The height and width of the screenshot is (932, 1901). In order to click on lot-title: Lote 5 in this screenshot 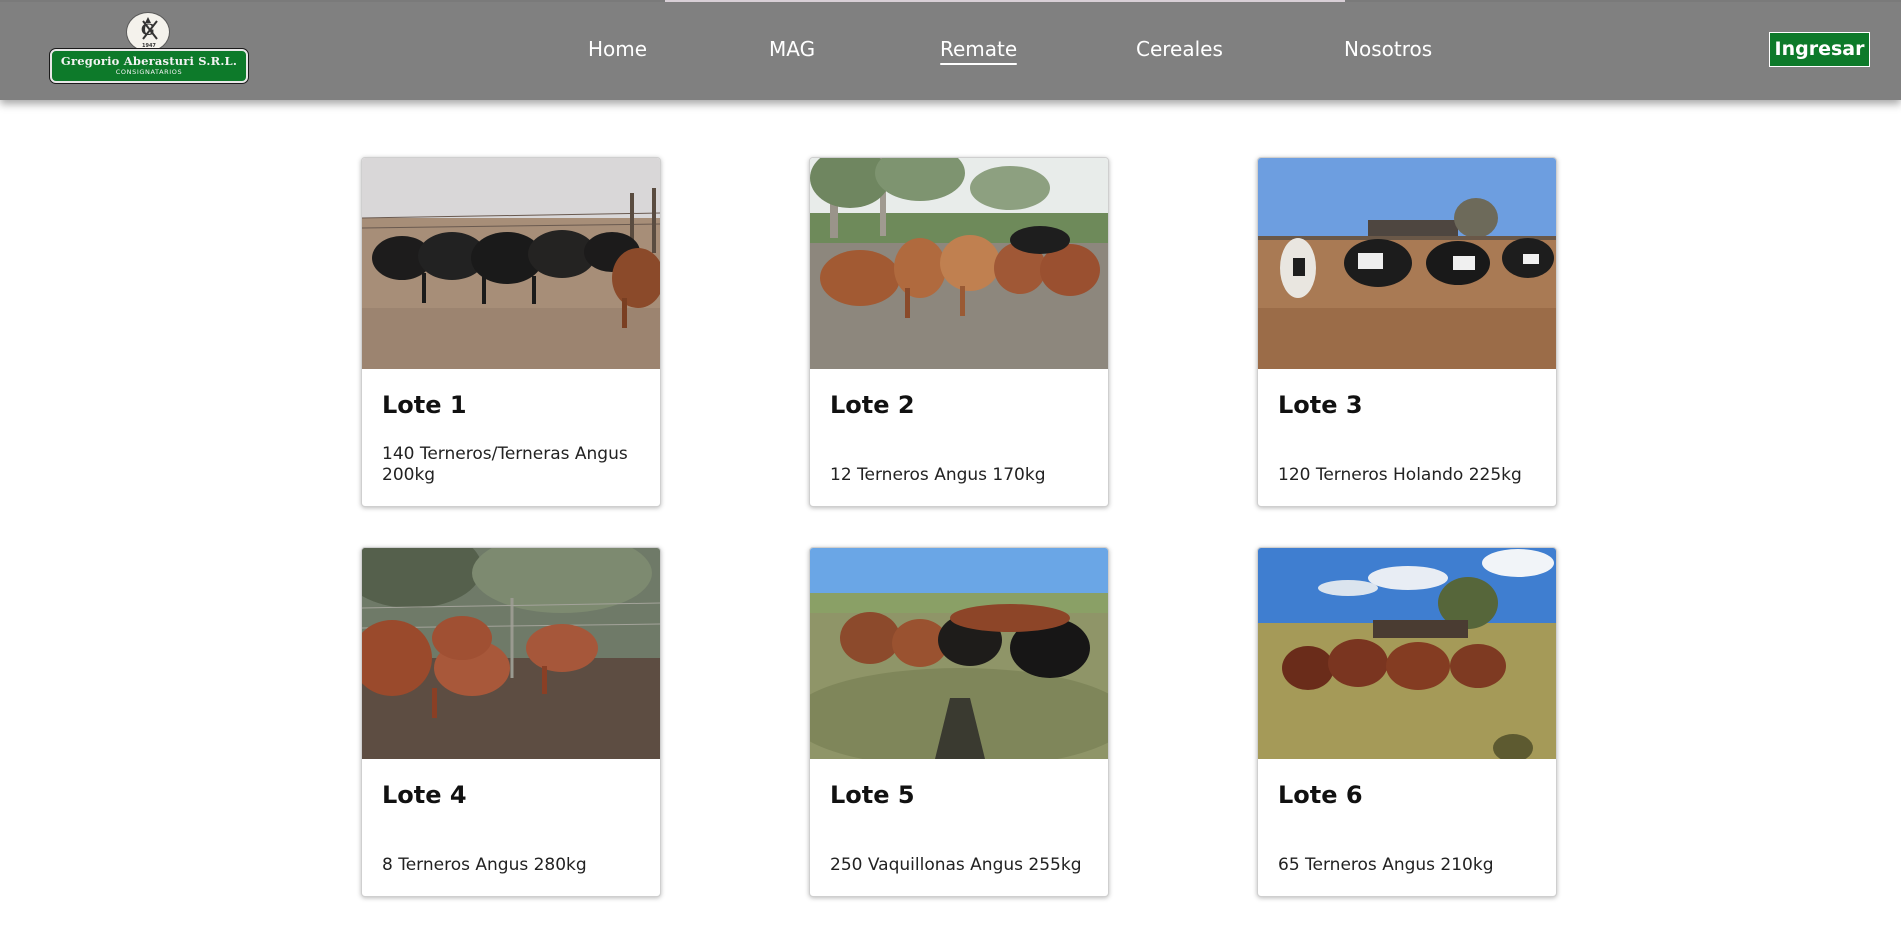, I will do `click(872, 795)`.